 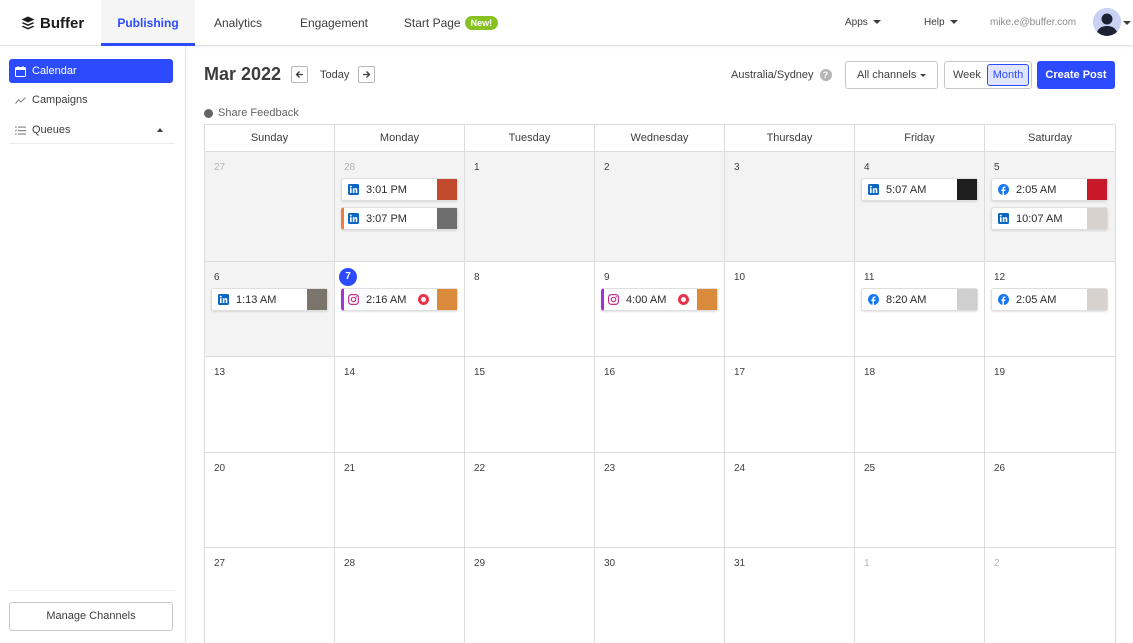 What do you see at coordinates (790, 405) in the screenshot?
I see `calendar-day-cell: 17` at bounding box center [790, 405].